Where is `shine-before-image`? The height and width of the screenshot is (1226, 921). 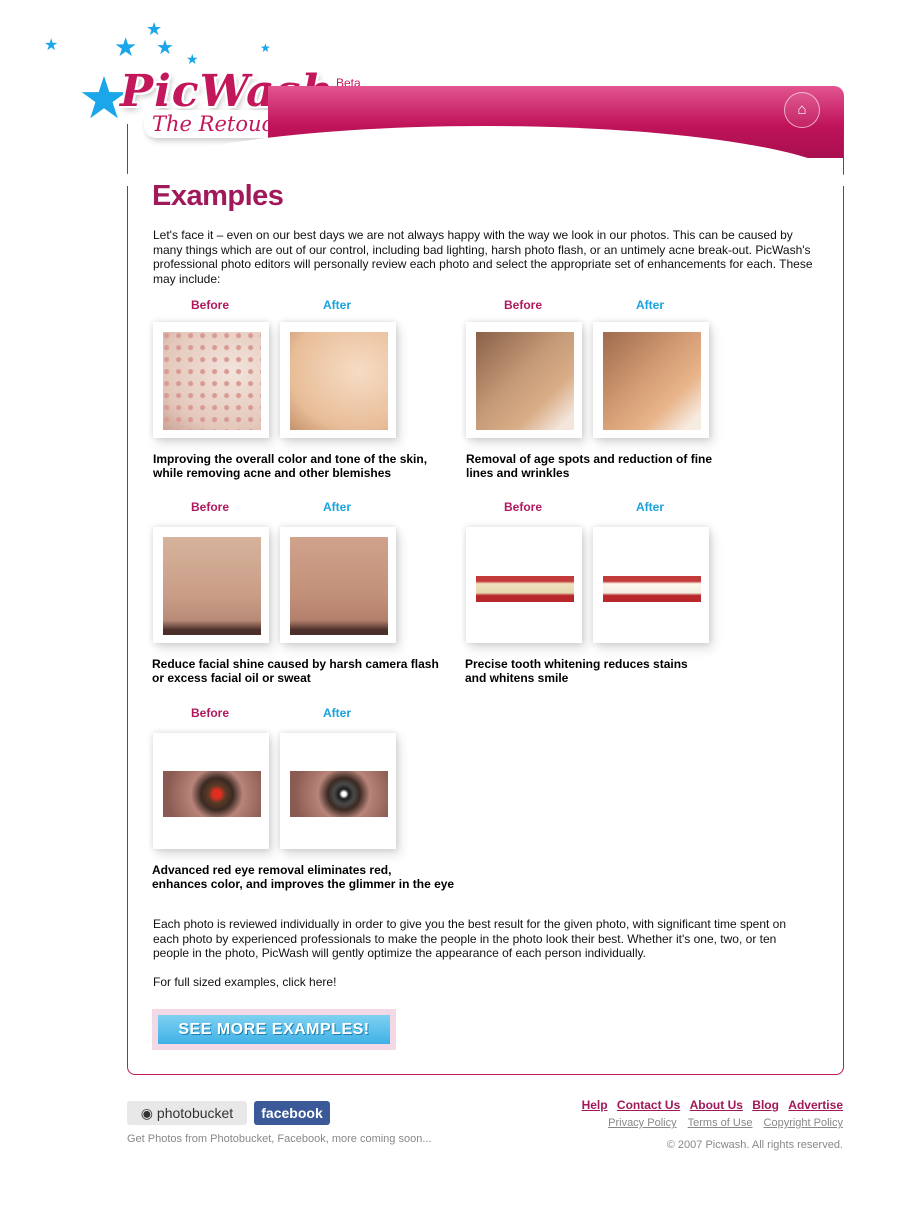 shine-before-image is located at coordinates (212, 586).